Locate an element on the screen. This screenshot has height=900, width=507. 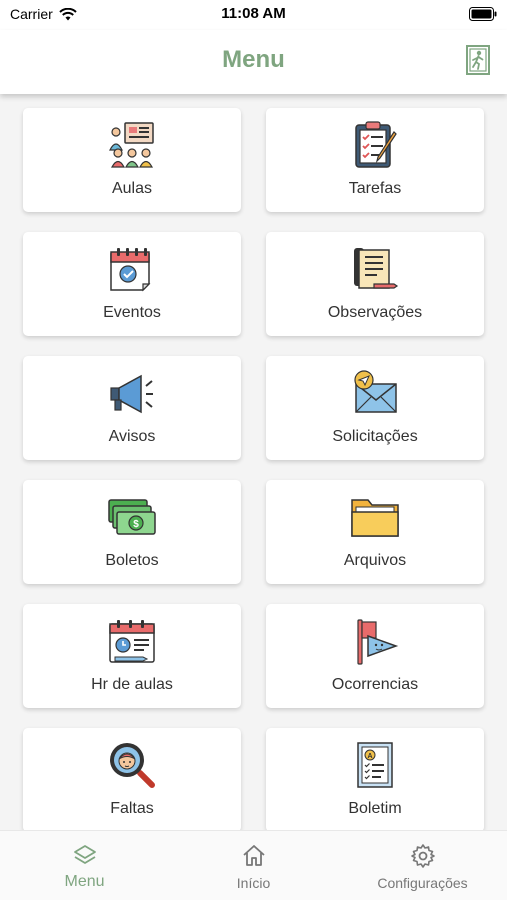
menu-item-label: Solicitações is located at coordinates (375, 436).